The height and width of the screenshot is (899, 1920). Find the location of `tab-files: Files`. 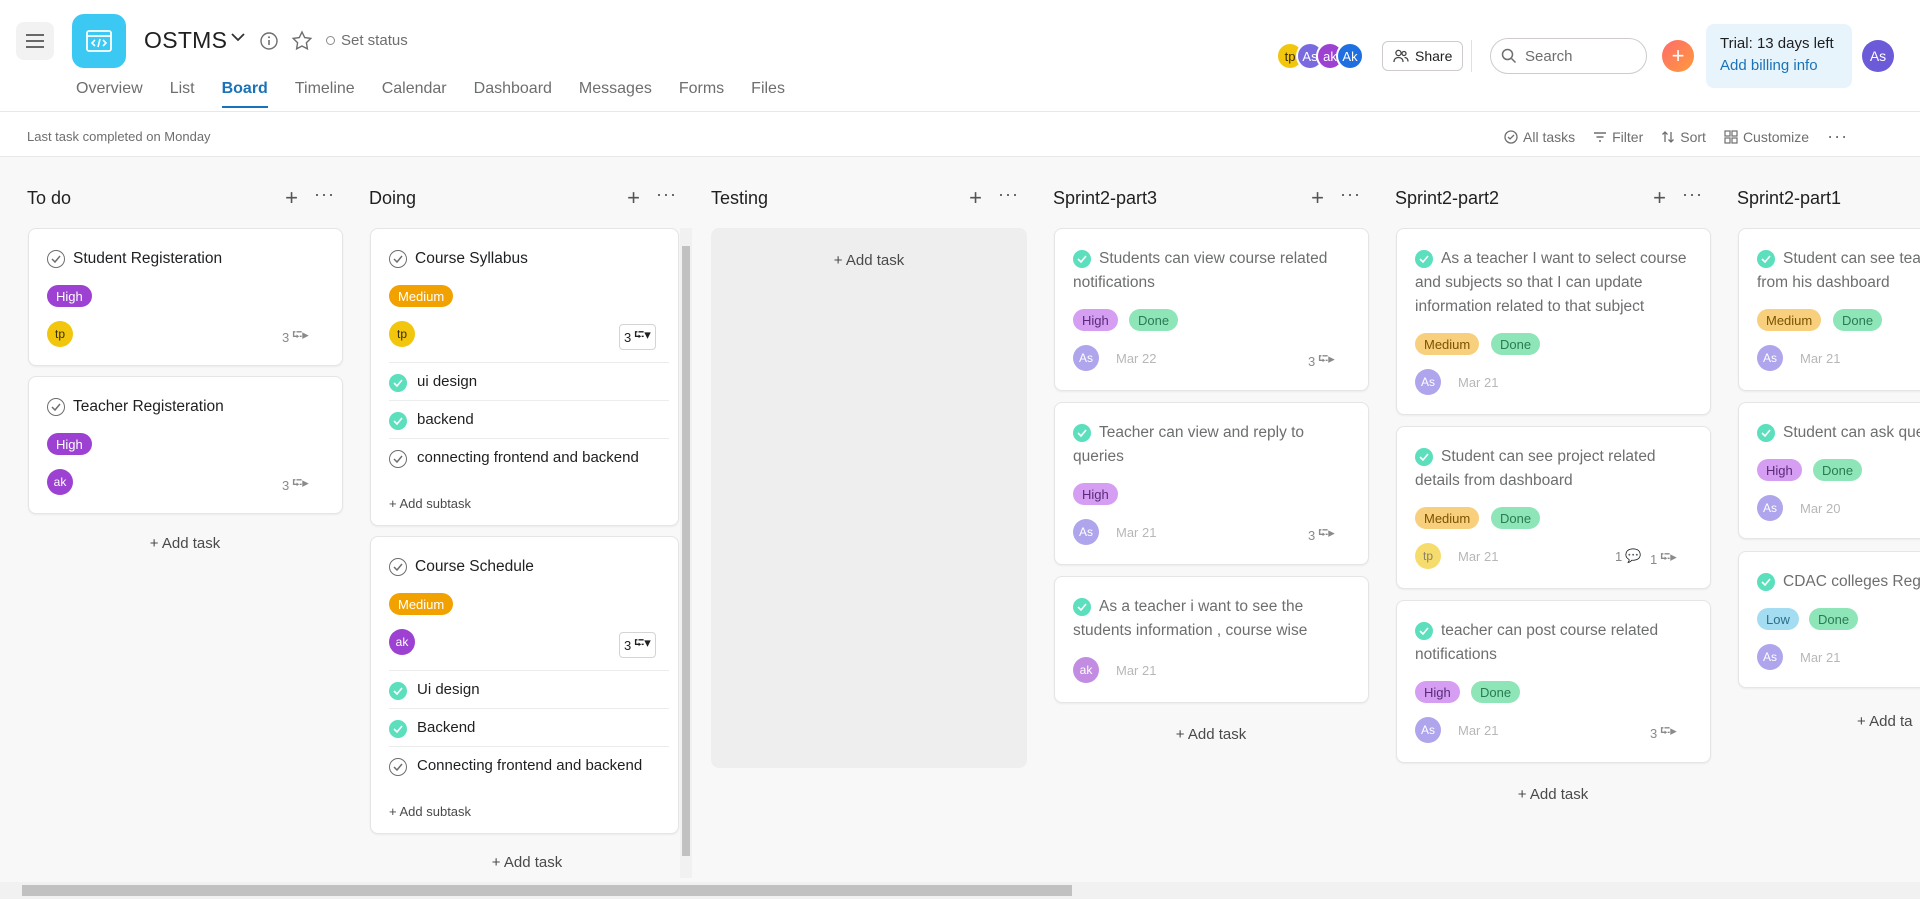

tab-files: Files is located at coordinates (768, 94).